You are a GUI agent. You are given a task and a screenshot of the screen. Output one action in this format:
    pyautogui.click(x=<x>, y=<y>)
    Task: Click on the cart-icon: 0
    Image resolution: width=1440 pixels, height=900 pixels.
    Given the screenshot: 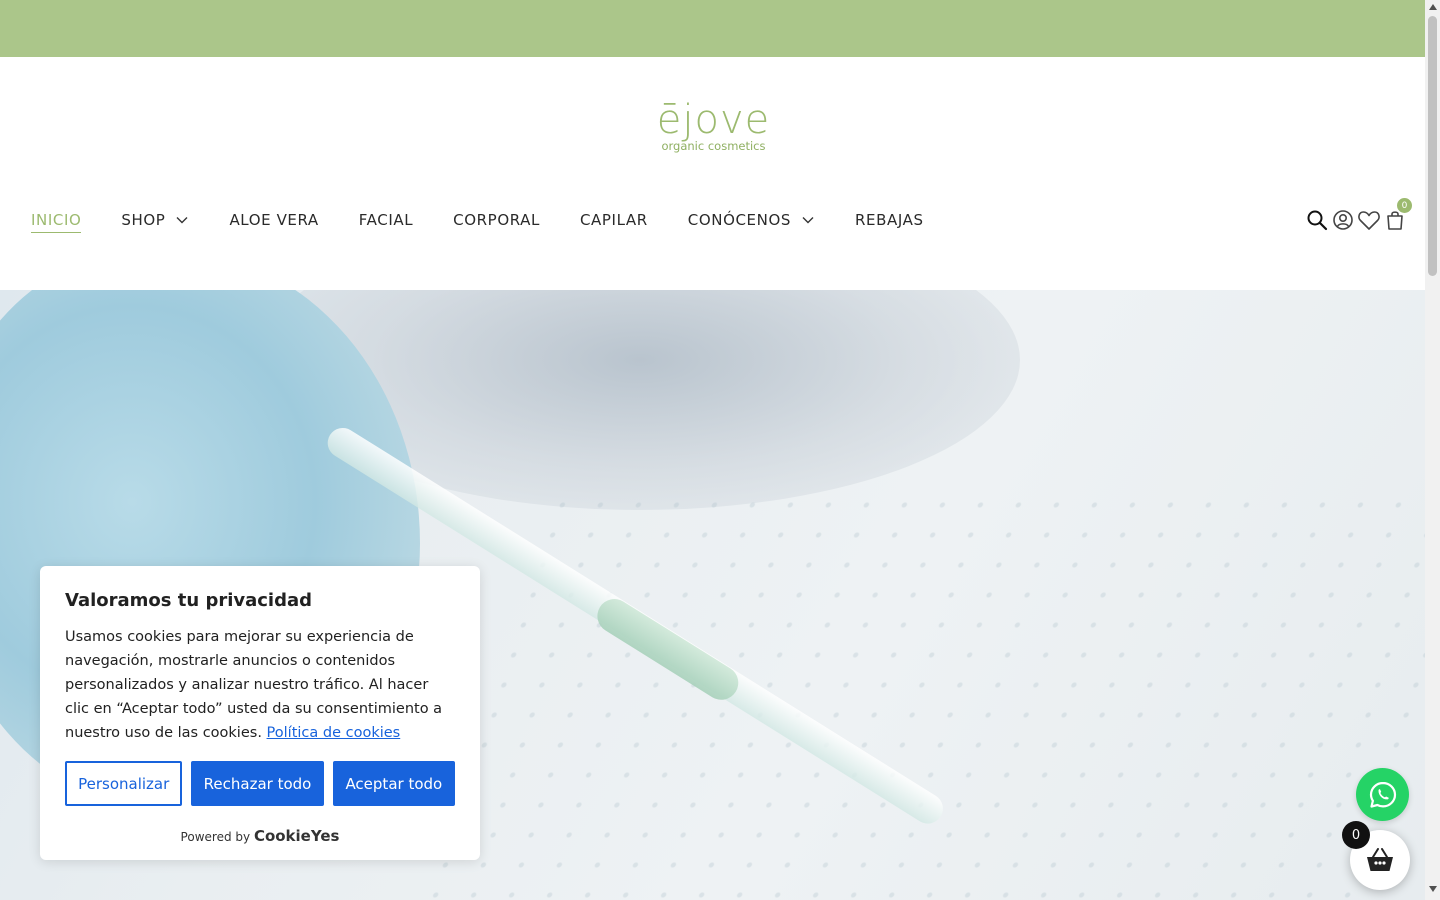 What is the action you would take?
    pyautogui.click(x=1397, y=215)
    